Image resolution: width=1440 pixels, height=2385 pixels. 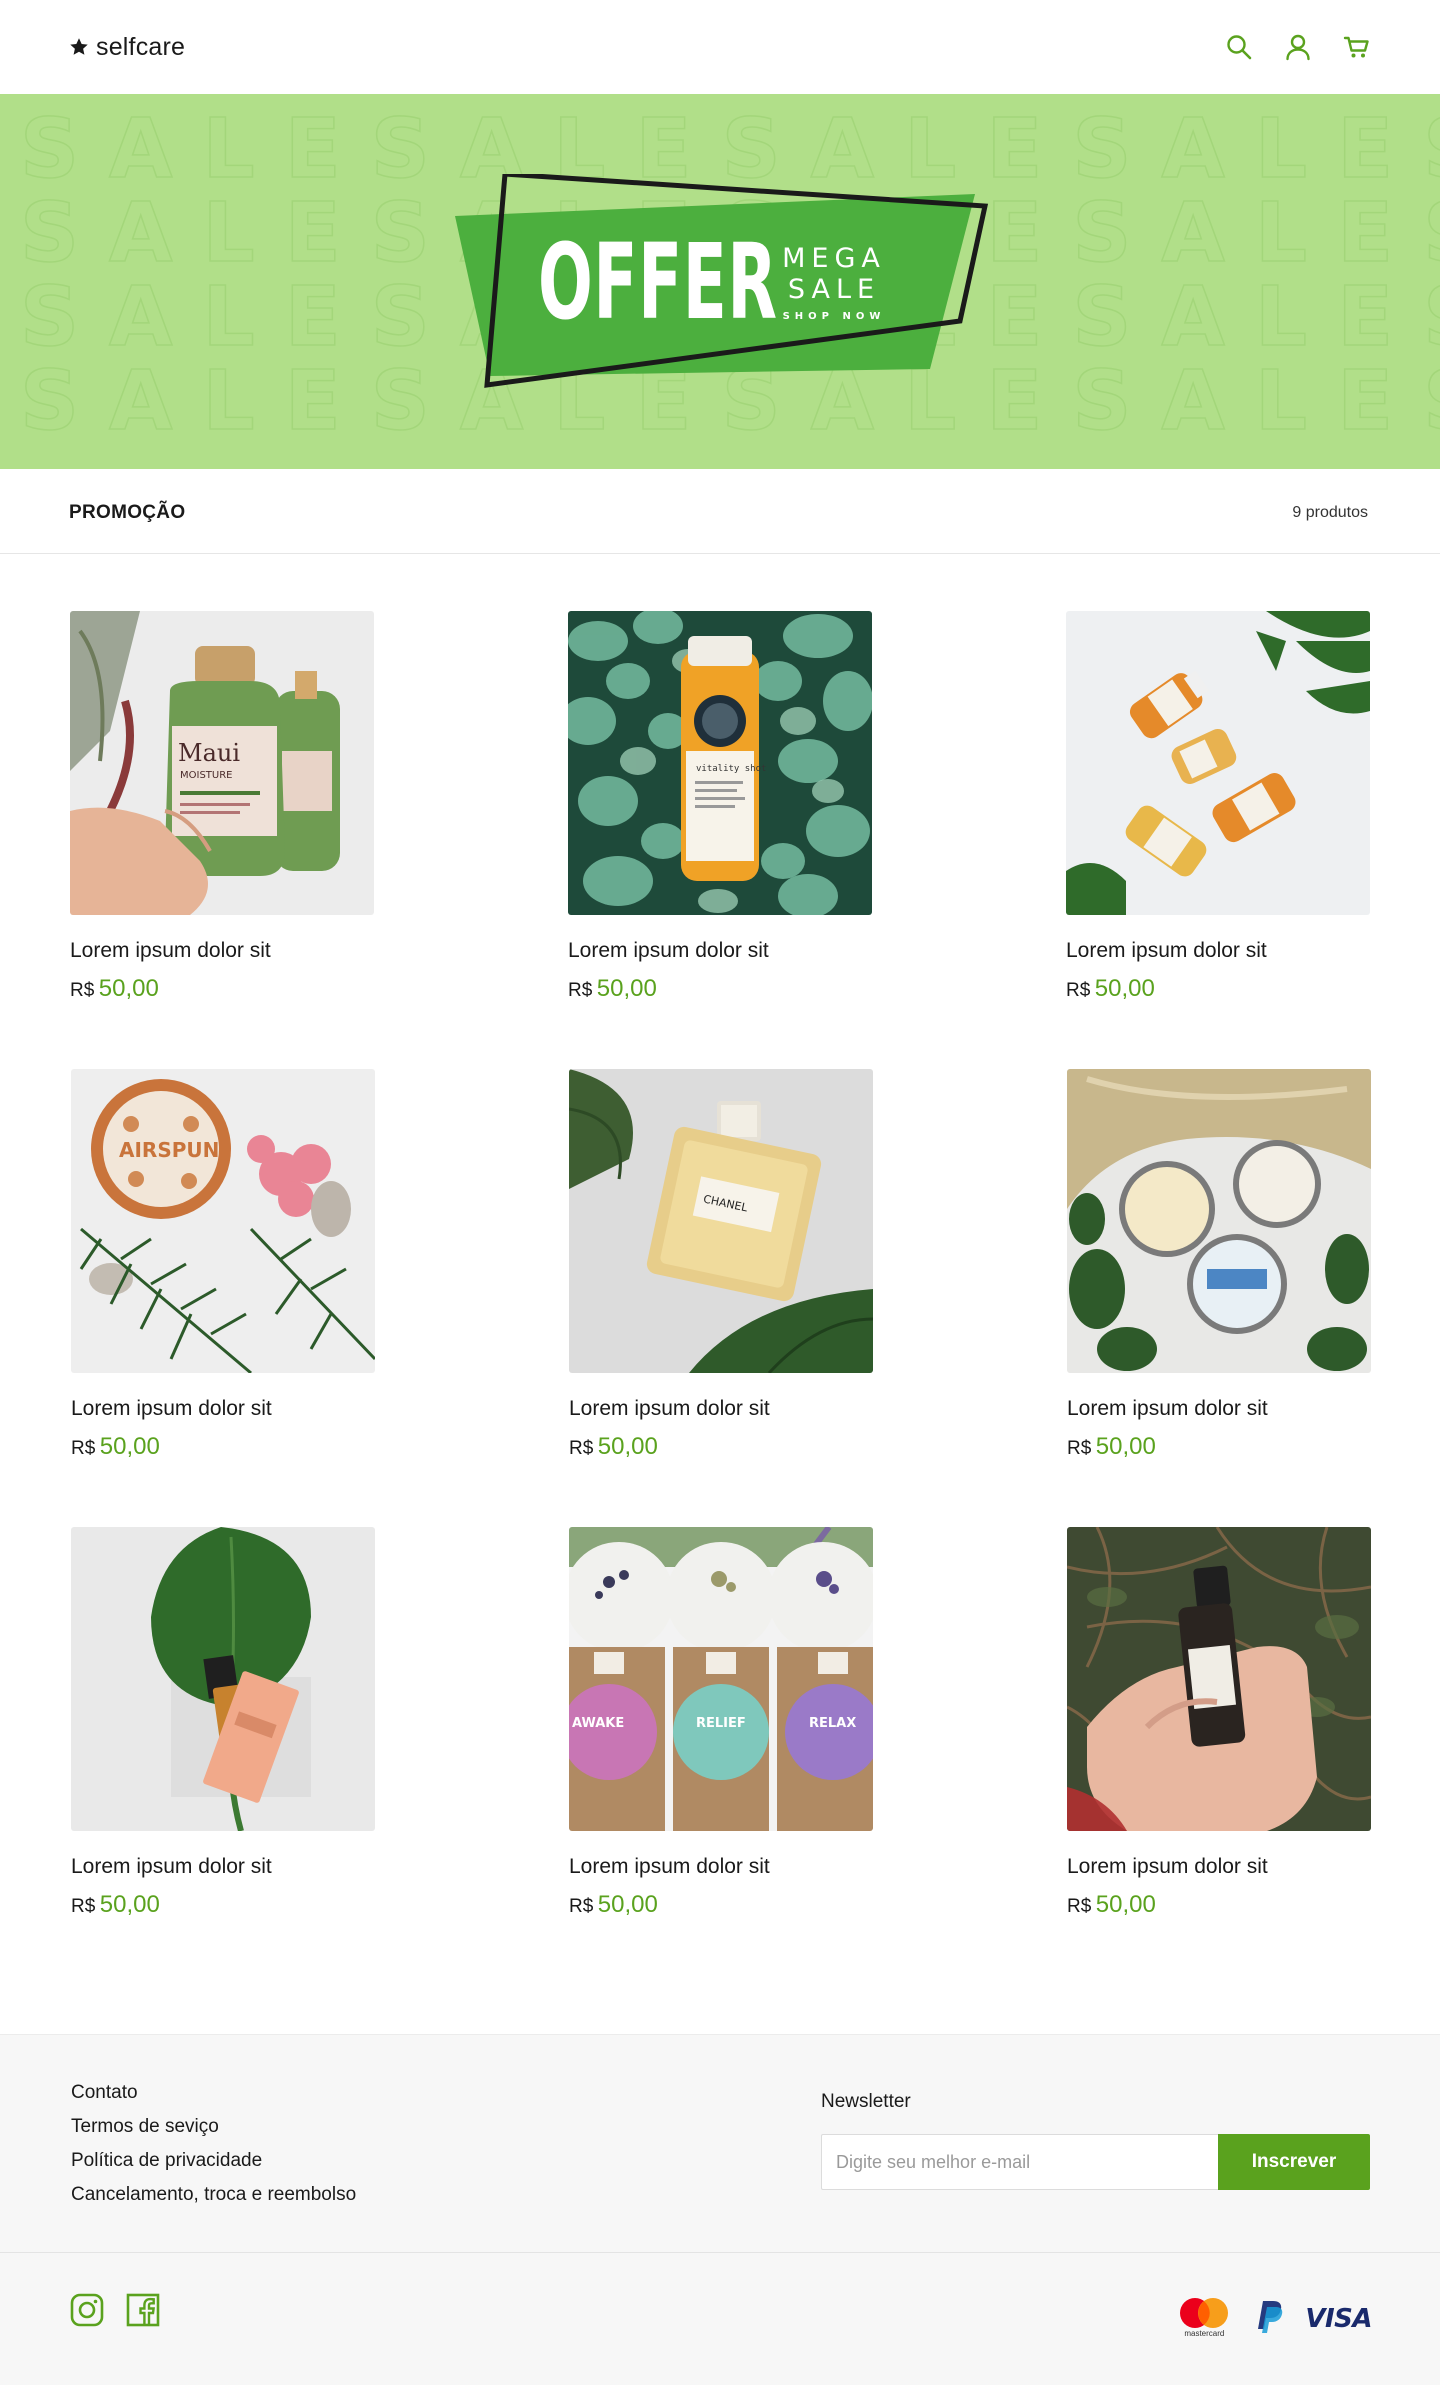 I want to click on offer-title: OFFER, so click(x=658, y=282).